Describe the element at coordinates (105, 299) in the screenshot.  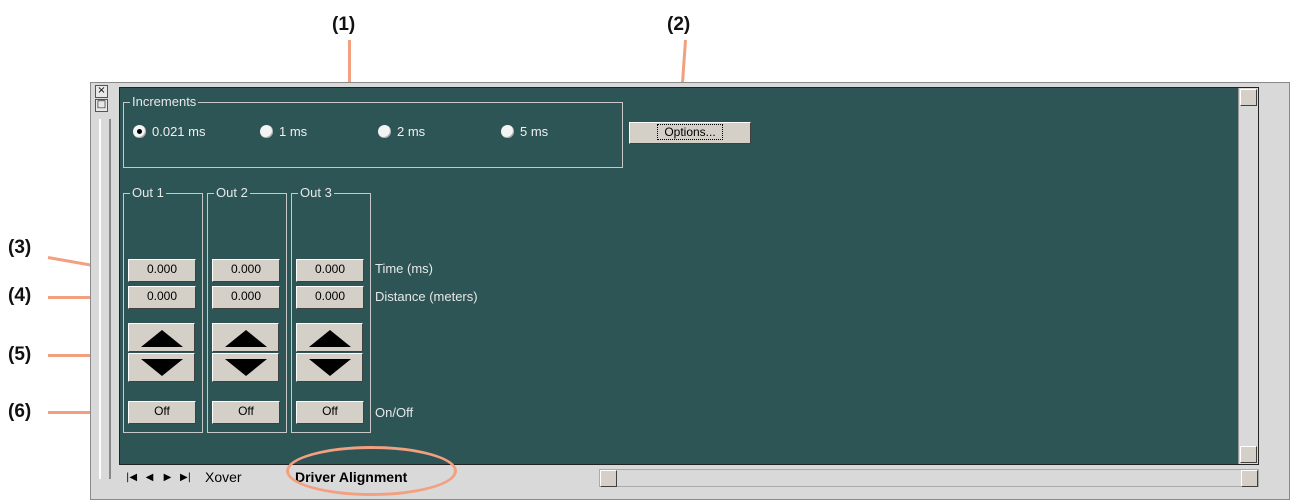
I see `dock-grip` at that location.